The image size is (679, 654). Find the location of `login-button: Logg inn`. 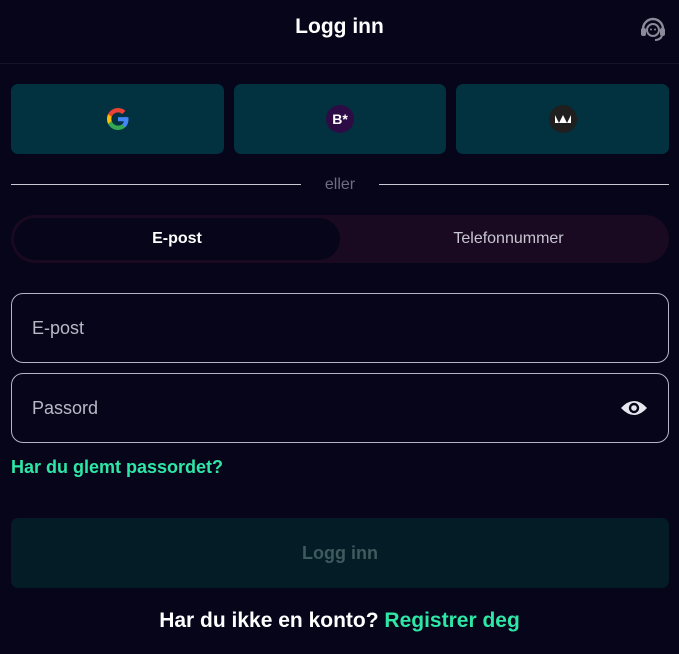

login-button: Logg inn is located at coordinates (340, 553).